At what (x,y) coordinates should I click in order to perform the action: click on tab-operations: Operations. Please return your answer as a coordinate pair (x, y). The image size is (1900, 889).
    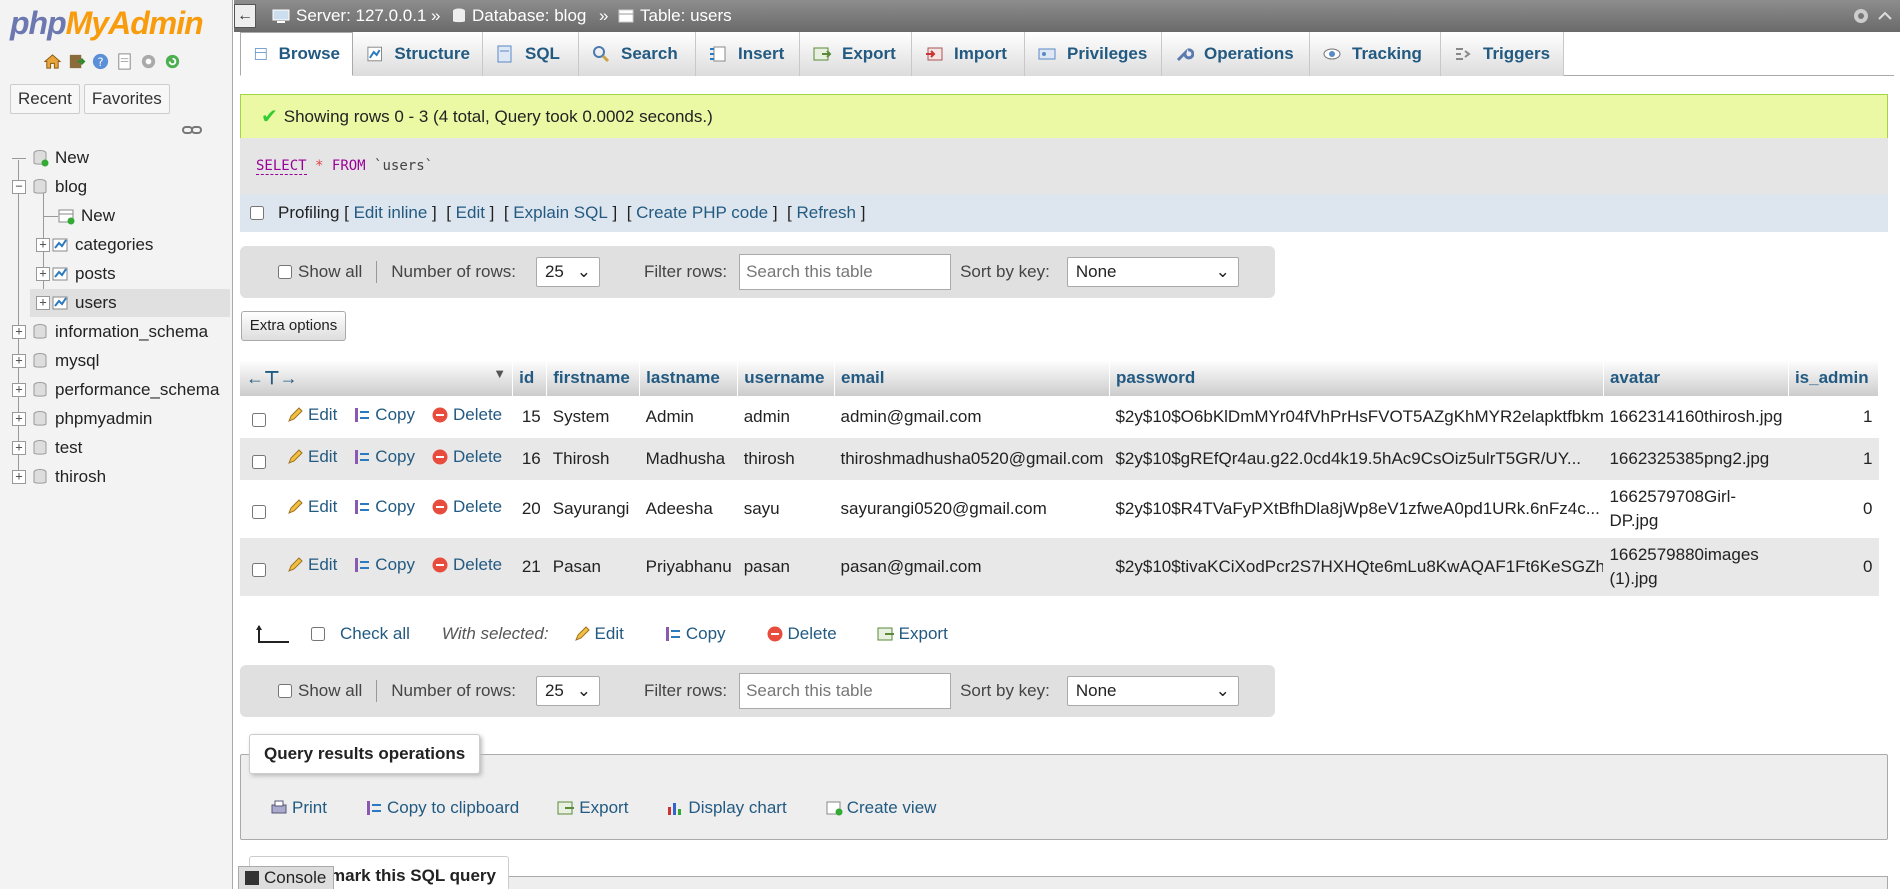
    Looking at the image, I should click on (1236, 54).